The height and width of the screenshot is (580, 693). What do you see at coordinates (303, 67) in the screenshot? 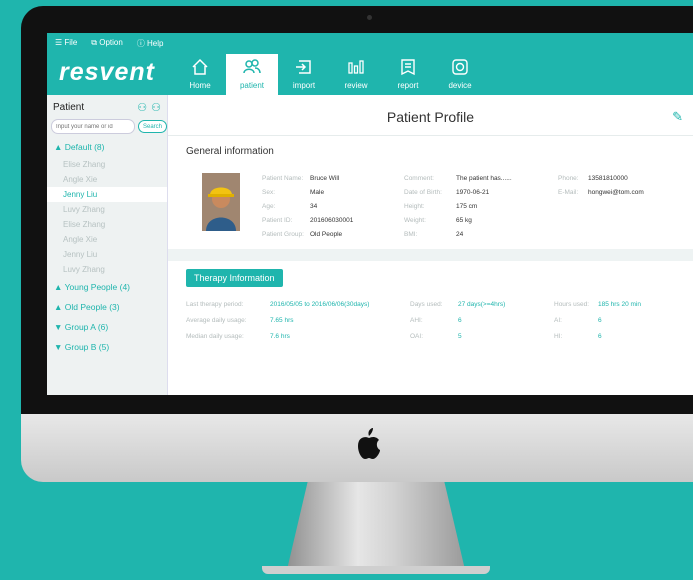
I see `import-icon` at bounding box center [303, 67].